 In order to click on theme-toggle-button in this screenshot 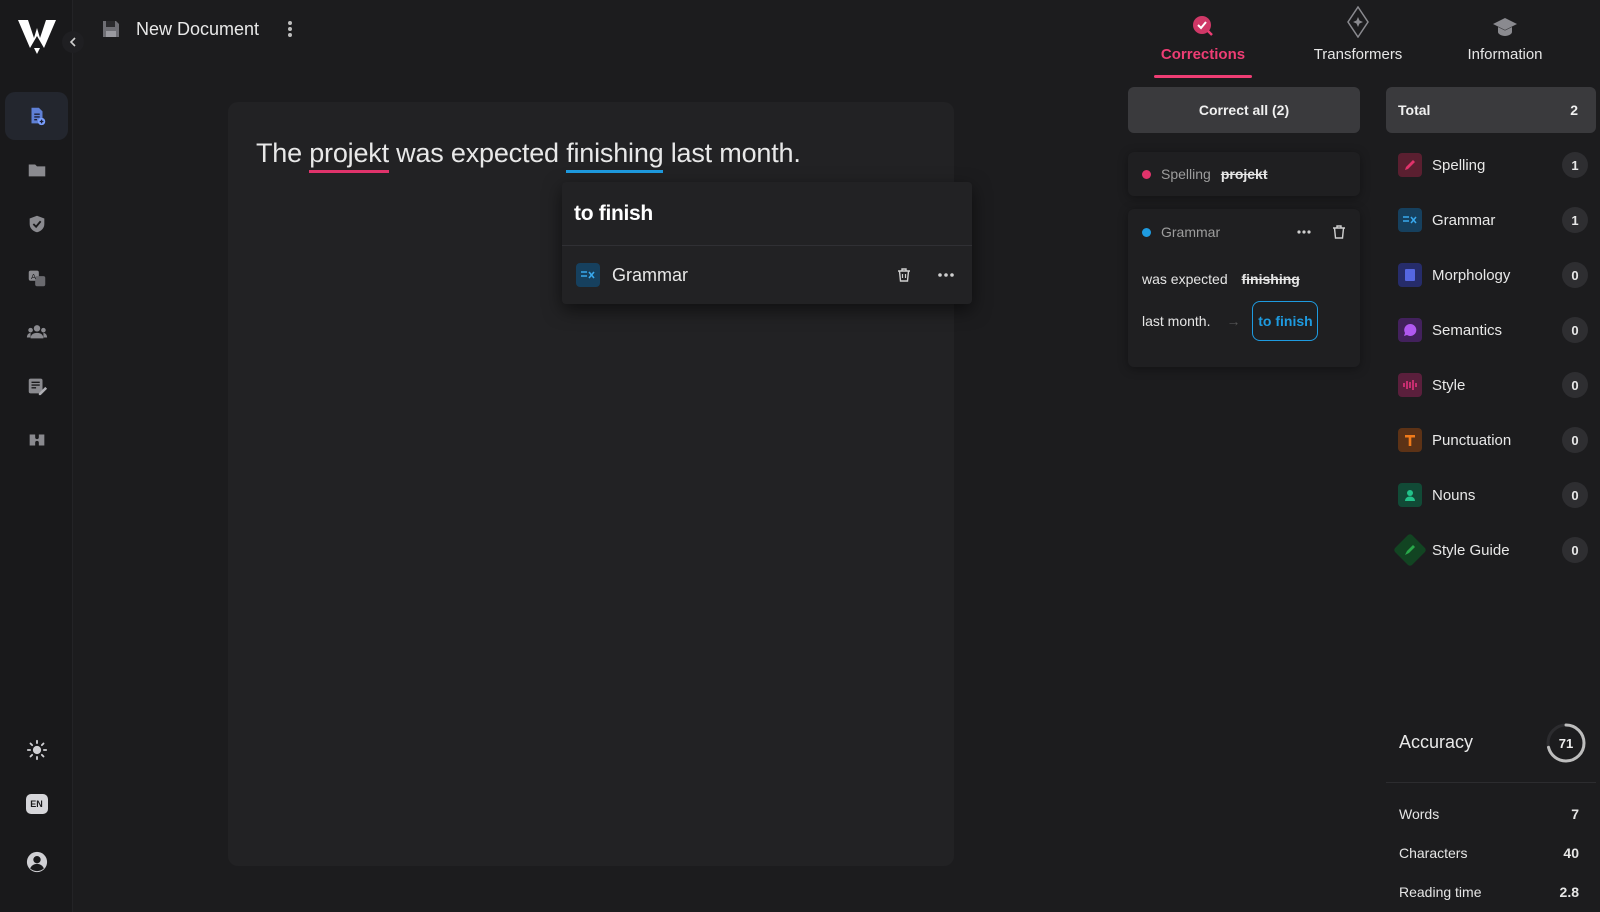, I will do `click(36, 750)`.